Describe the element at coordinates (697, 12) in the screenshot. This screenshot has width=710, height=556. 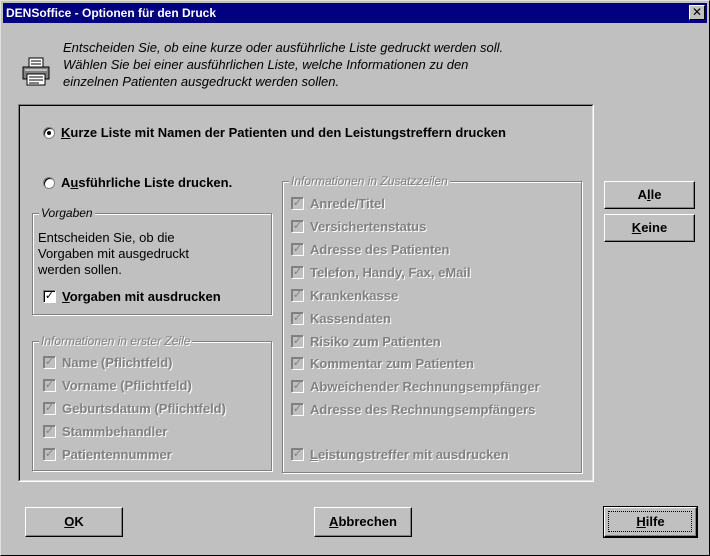
I see `close-button: ✕` at that location.